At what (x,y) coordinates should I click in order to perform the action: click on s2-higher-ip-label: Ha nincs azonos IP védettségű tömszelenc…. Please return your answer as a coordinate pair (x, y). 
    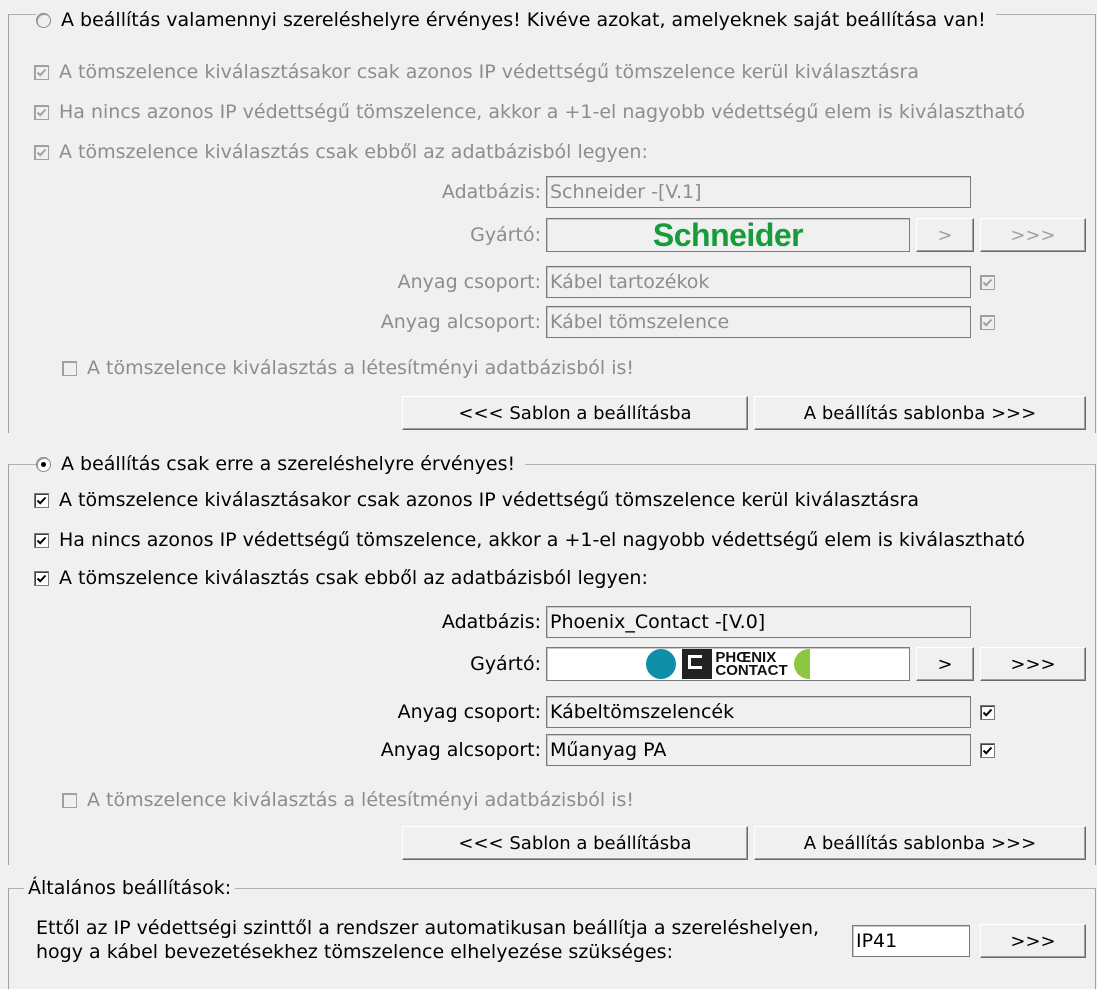
    Looking at the image, I should click on (542, 540).